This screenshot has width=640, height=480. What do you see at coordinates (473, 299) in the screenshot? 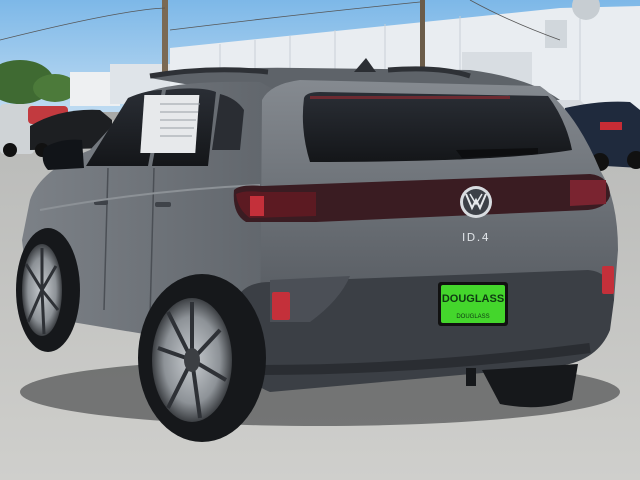
I see `dealer-name: DOUGLASS` at bounding box center [473, 299].